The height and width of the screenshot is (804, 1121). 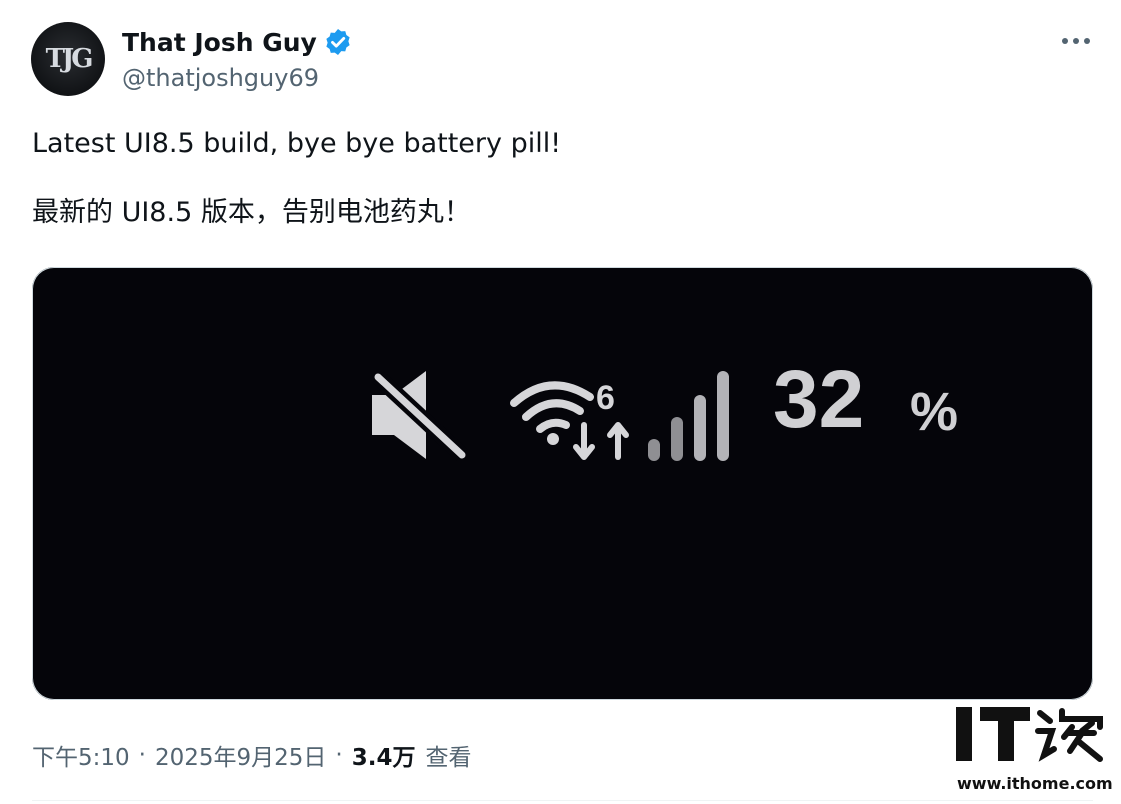 I want to click on avatar: TJG, so click(x=68, y=59).